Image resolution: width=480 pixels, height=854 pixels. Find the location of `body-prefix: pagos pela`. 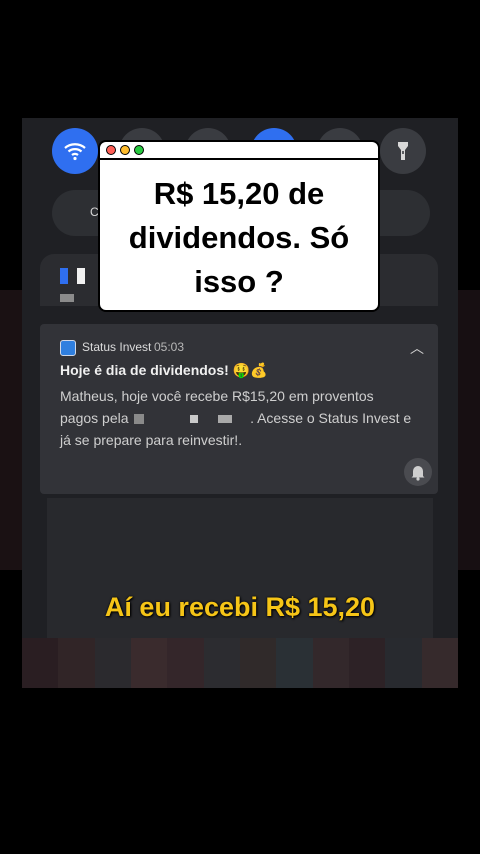

body-prefix: pagos pela is located at coordinates (94, 418).